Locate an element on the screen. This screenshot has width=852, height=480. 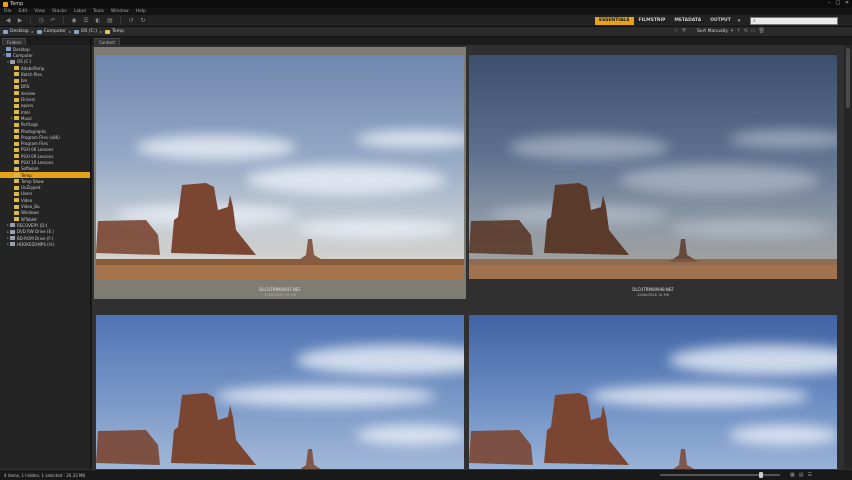
rotate-right-icon: ↻ is located at coordinates (143, 20).